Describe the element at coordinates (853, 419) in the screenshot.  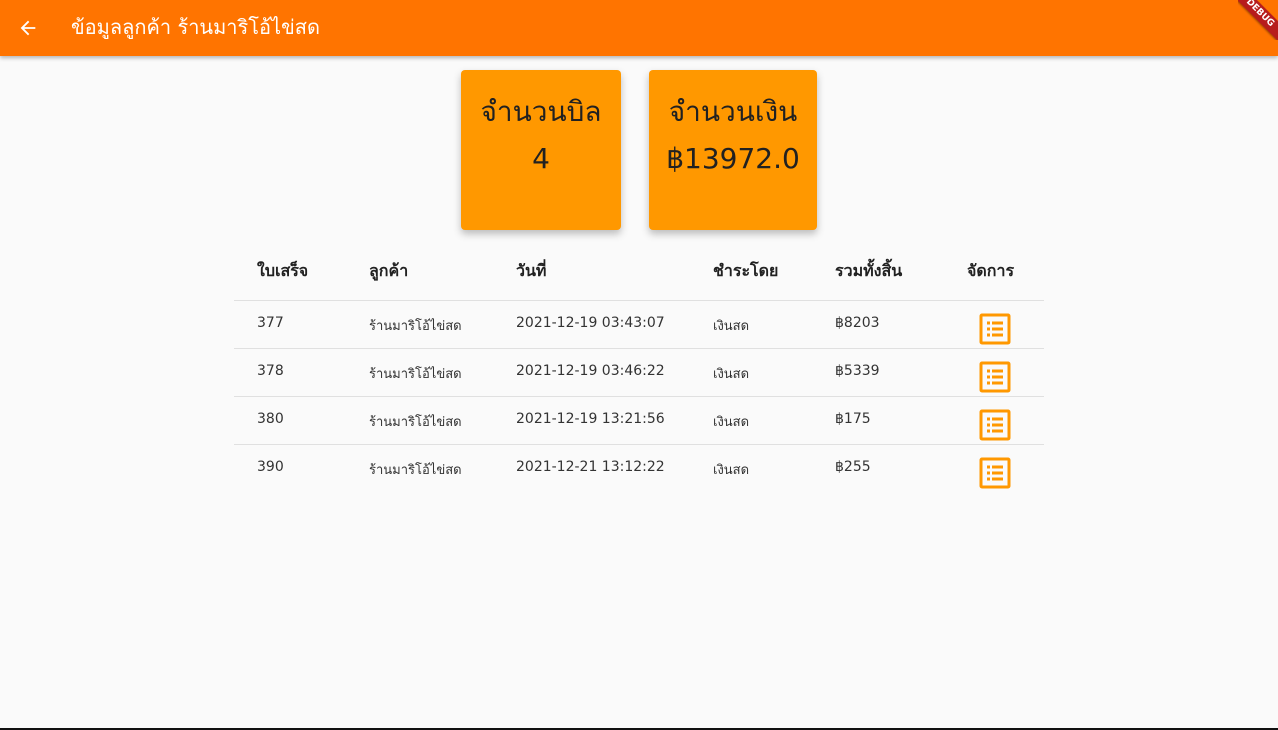
I see `cell-total: ฿175` at that location.